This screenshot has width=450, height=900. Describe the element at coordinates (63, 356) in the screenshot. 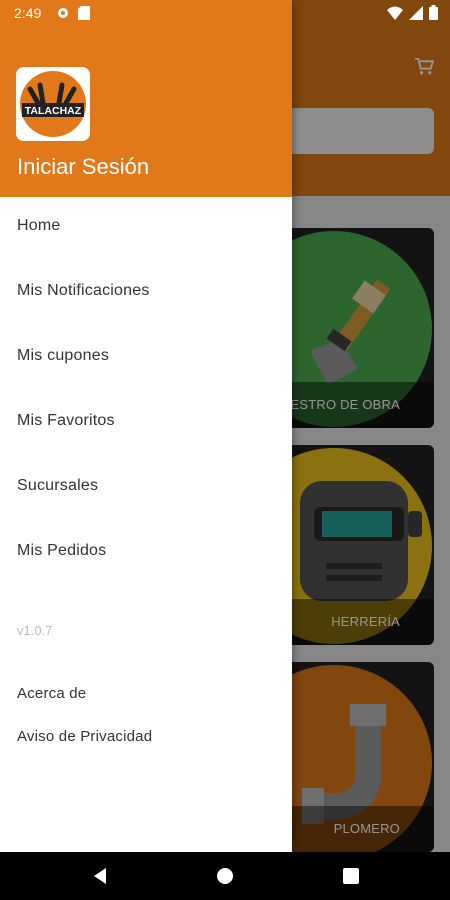

I see `menu-item-coupons: Mis cupones` at that location.